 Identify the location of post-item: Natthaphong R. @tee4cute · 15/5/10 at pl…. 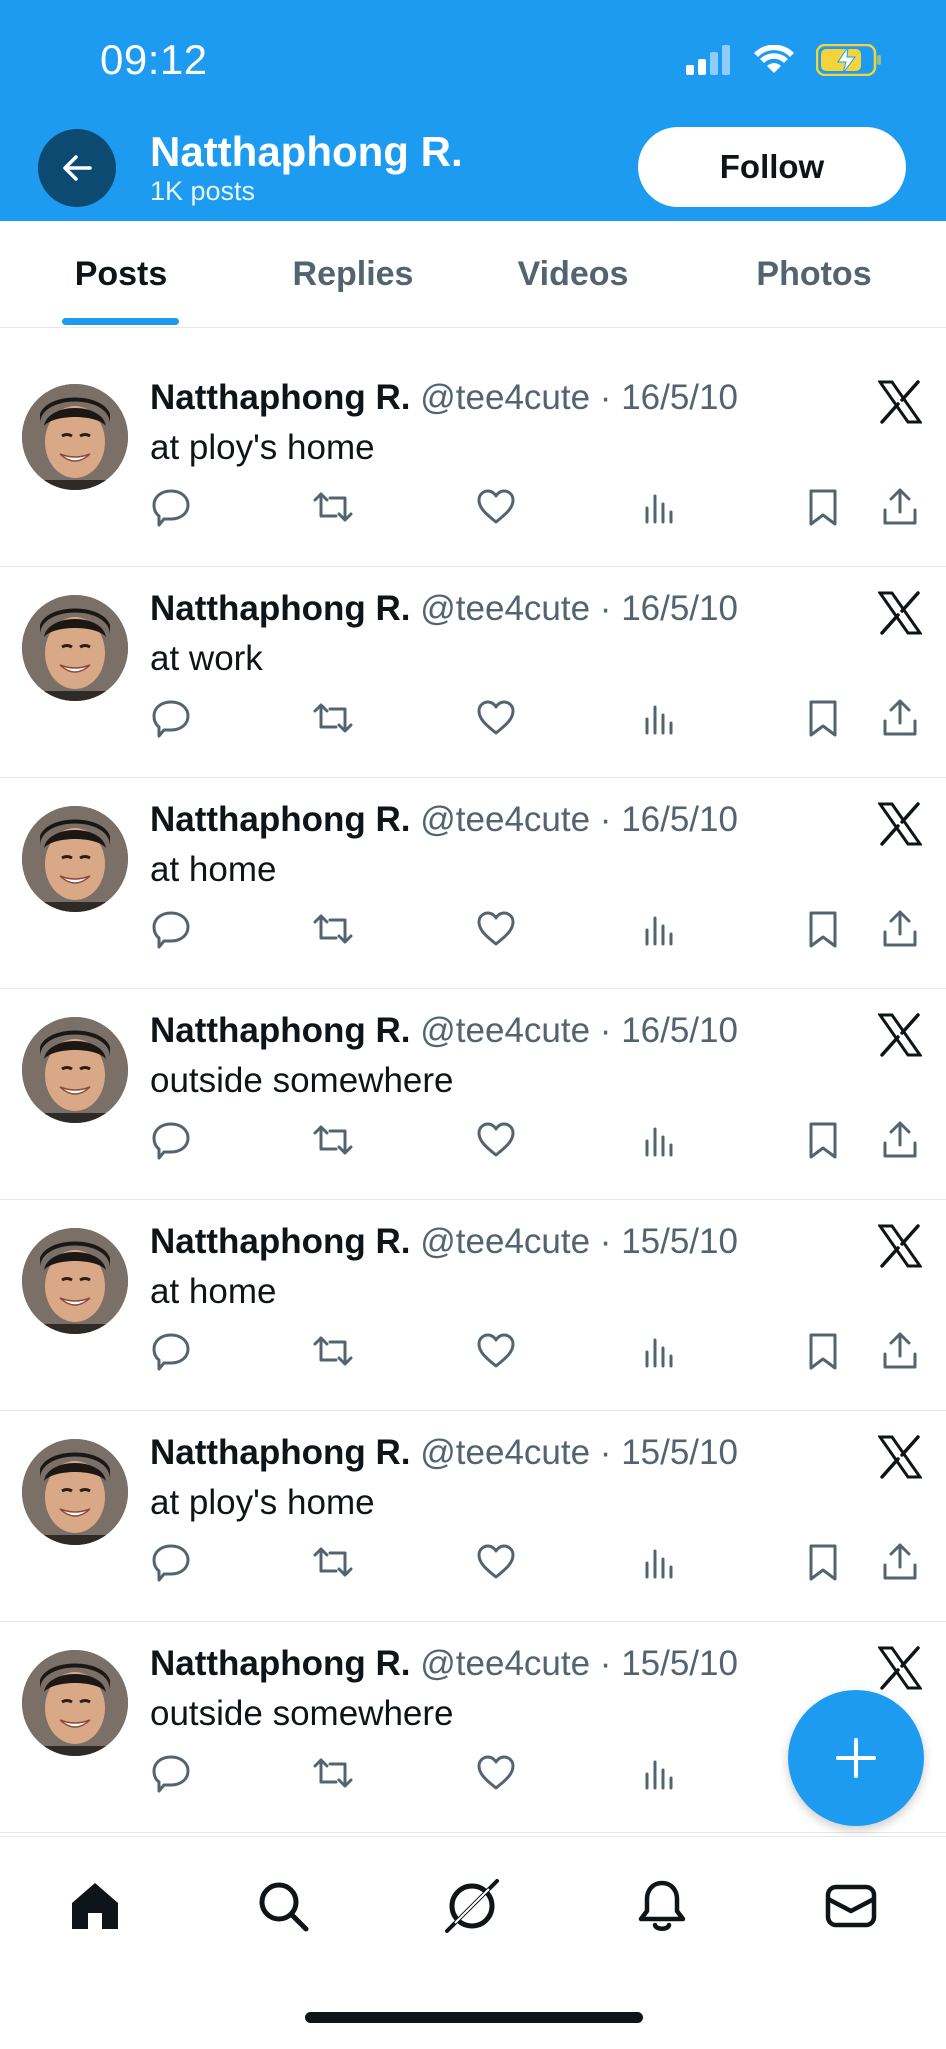
(473, 1516).